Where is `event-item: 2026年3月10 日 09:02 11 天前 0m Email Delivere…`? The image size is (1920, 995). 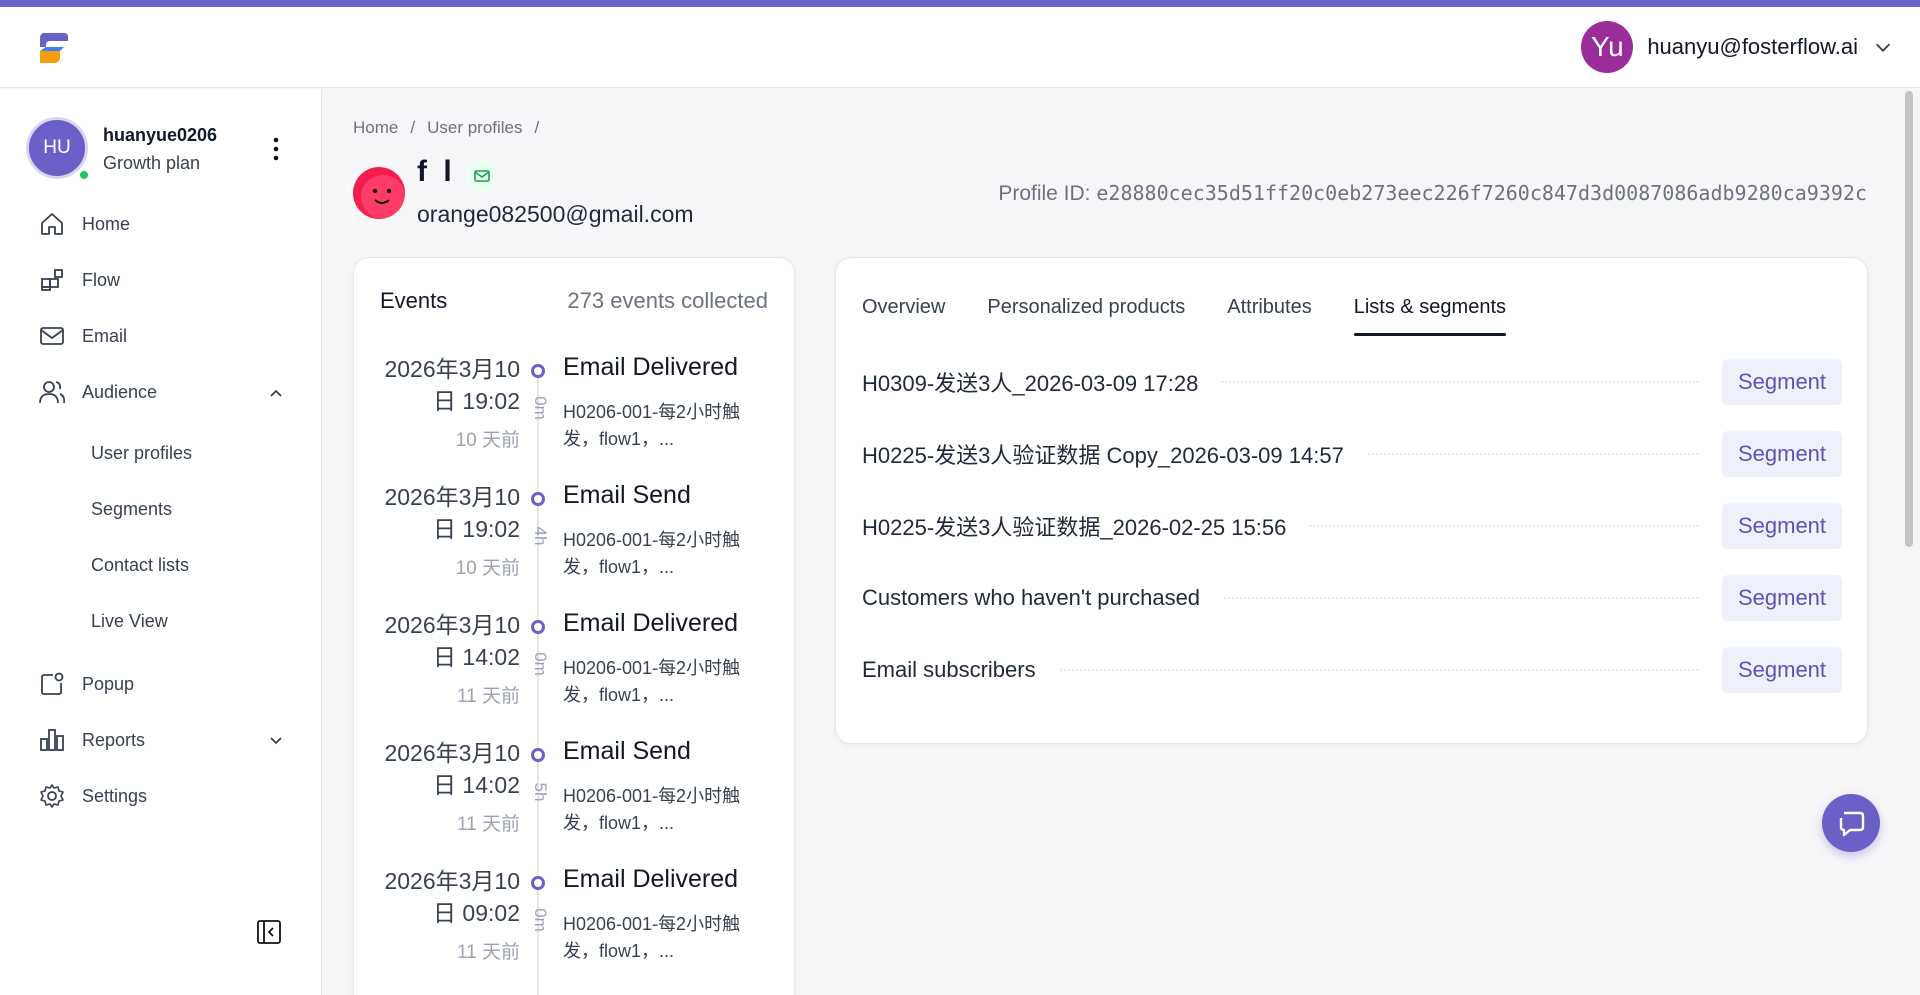
event-item: 2026年3月10 日 09:02 11 天前 0m Email Delivere… is located at coordinates (574, 929).